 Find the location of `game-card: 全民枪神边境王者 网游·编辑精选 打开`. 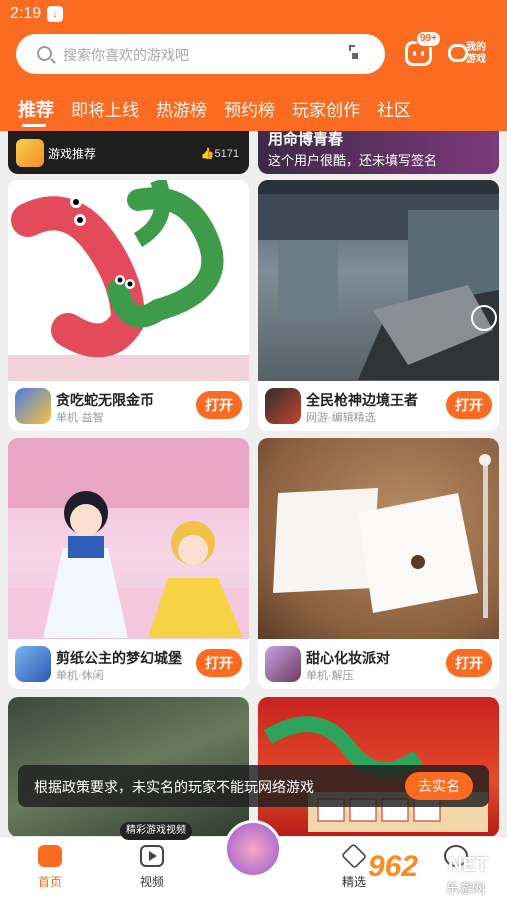

game-card: 全民枪神边境王者 网游·编辑精选 打开 is located at coordinates (378, 305).